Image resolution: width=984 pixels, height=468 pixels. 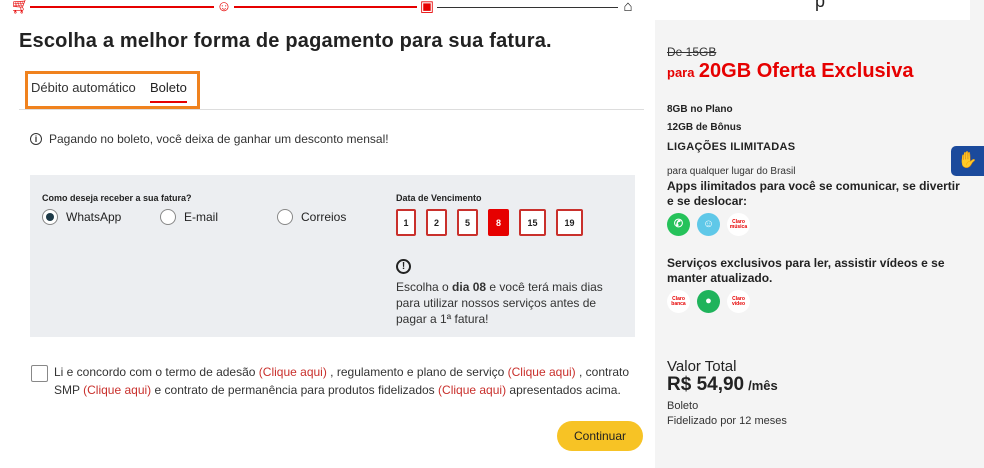 I want to click on sign-language-accessibility-button: ✋, so click(x=967, y=161).